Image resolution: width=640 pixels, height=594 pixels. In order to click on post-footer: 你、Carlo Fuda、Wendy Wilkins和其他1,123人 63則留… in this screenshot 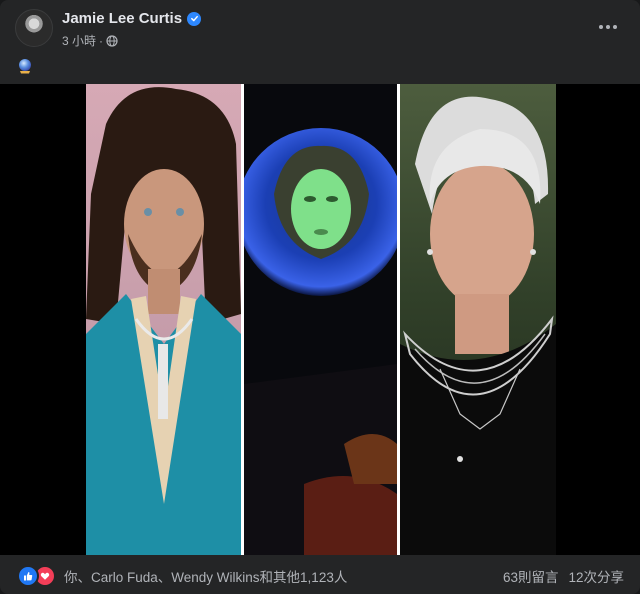, I will do `click(320, 574)`.